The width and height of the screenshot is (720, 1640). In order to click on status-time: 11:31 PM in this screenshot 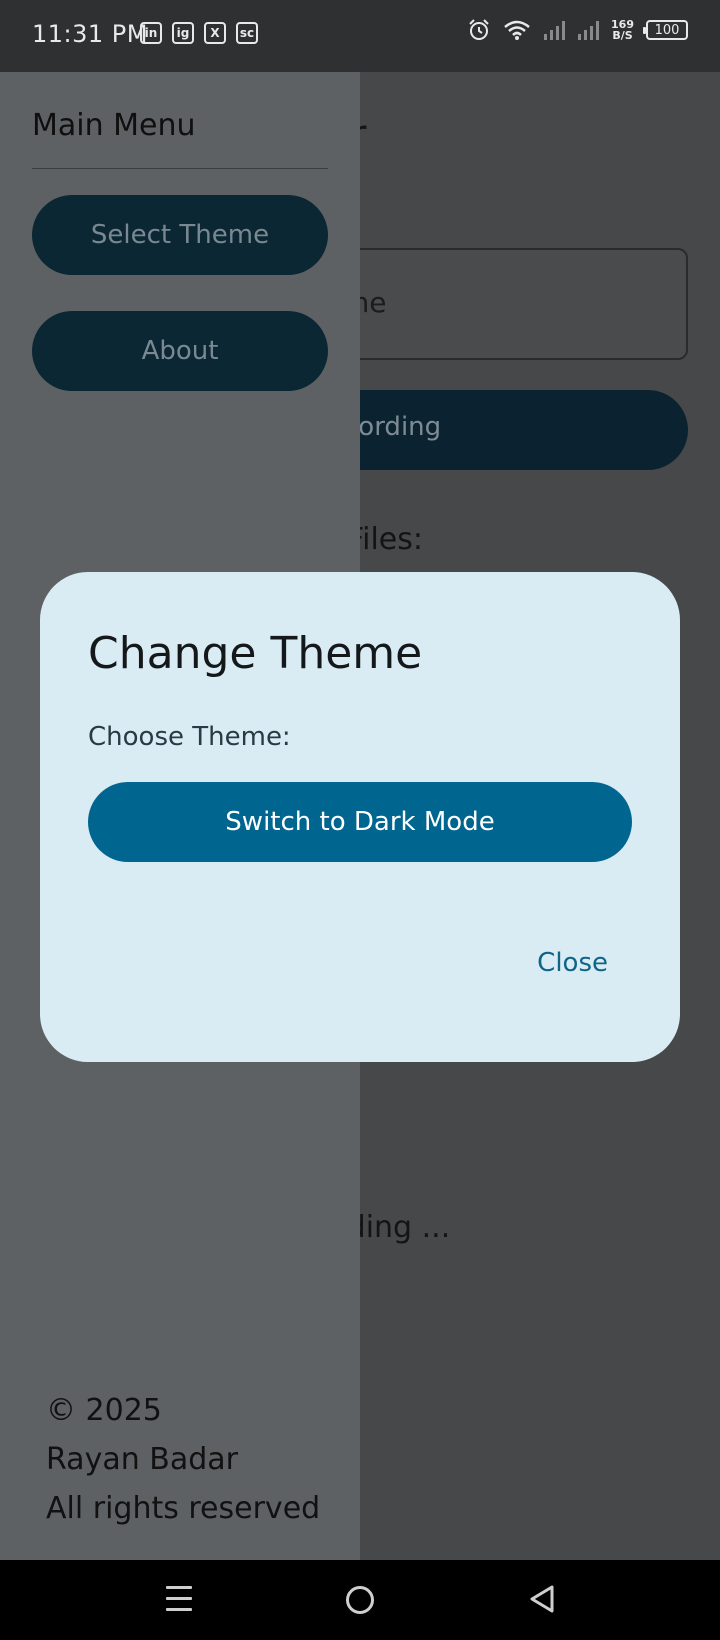, I will do `click(90, 34)`.